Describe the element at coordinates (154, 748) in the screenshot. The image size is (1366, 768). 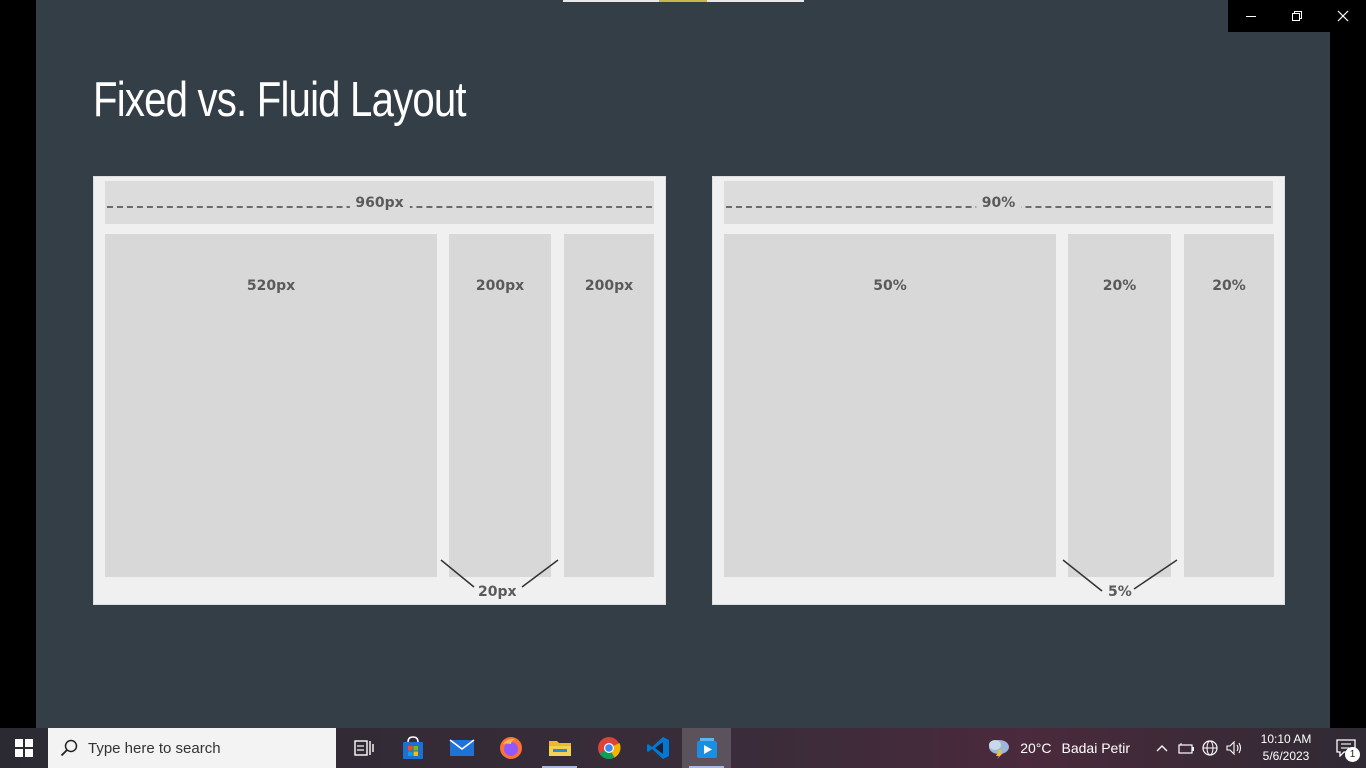
I see `search-placeholder: Type here to search` at that location.